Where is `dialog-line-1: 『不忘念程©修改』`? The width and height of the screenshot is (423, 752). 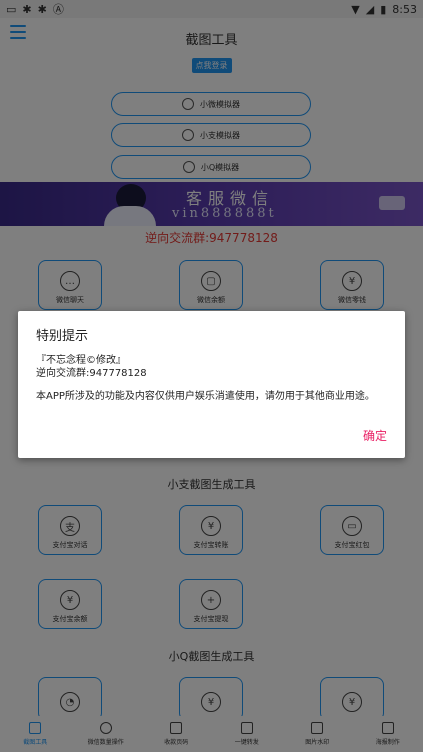
dialog-line-1: 『不忘念程©修改』 is located at coordinates (81, 360).